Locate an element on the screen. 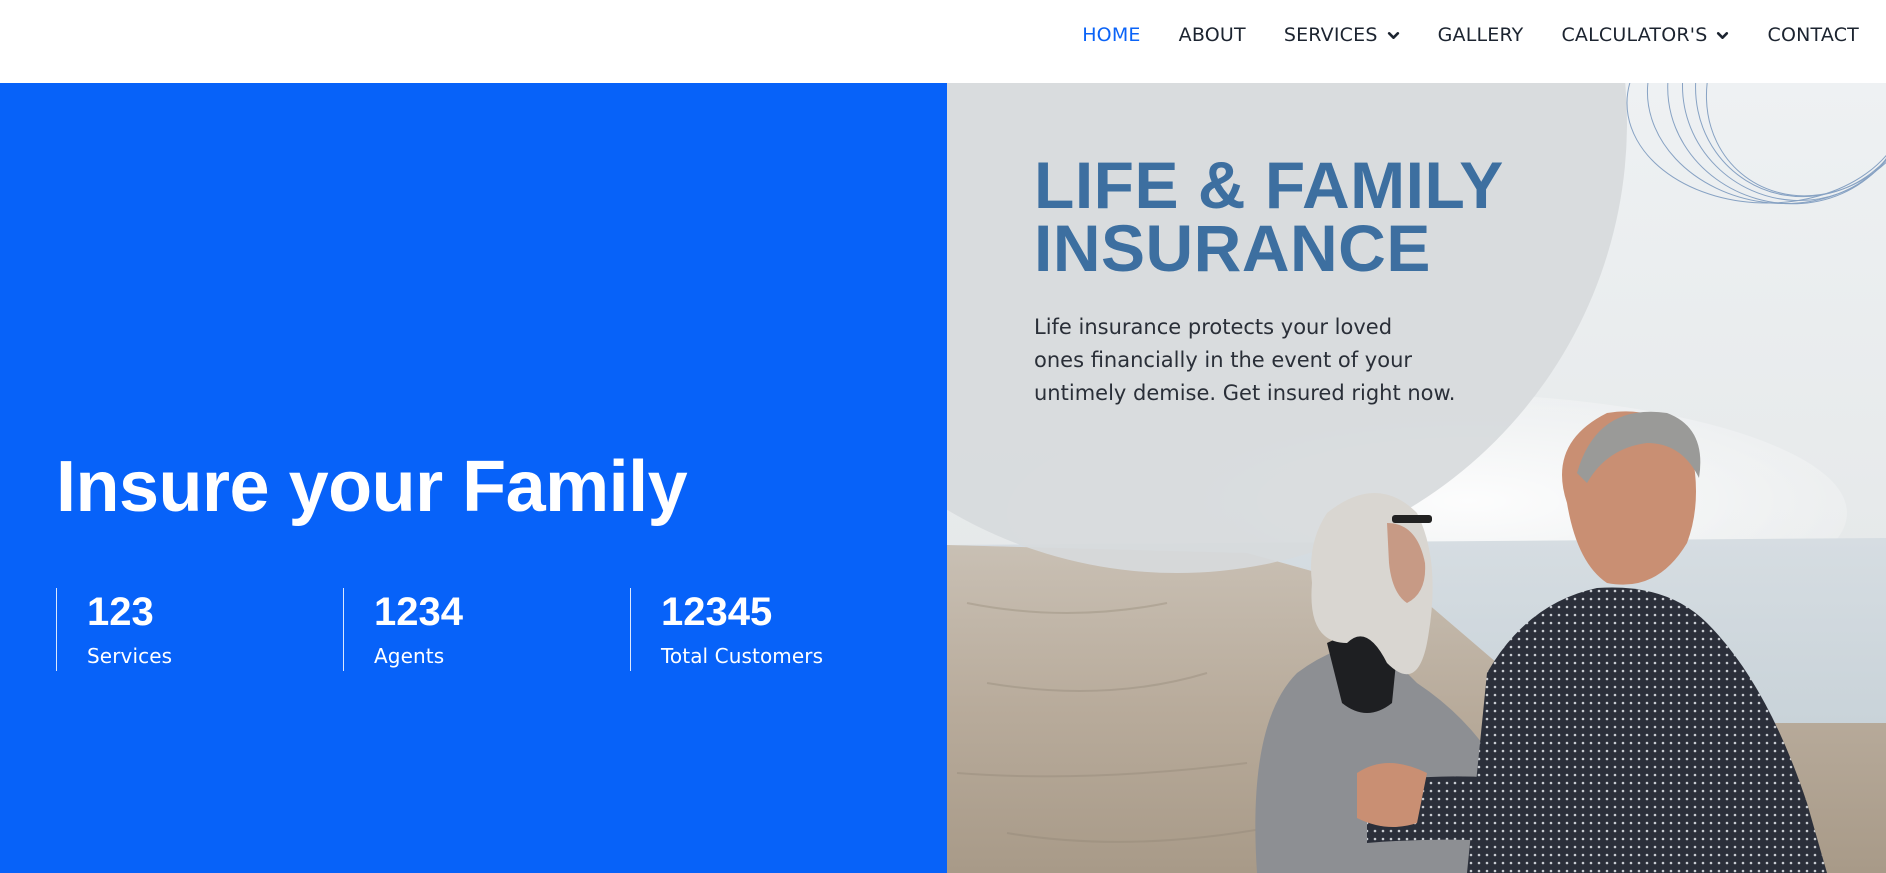  stat-total-customers-label: Total Customers is located at coordinates (742, 656).